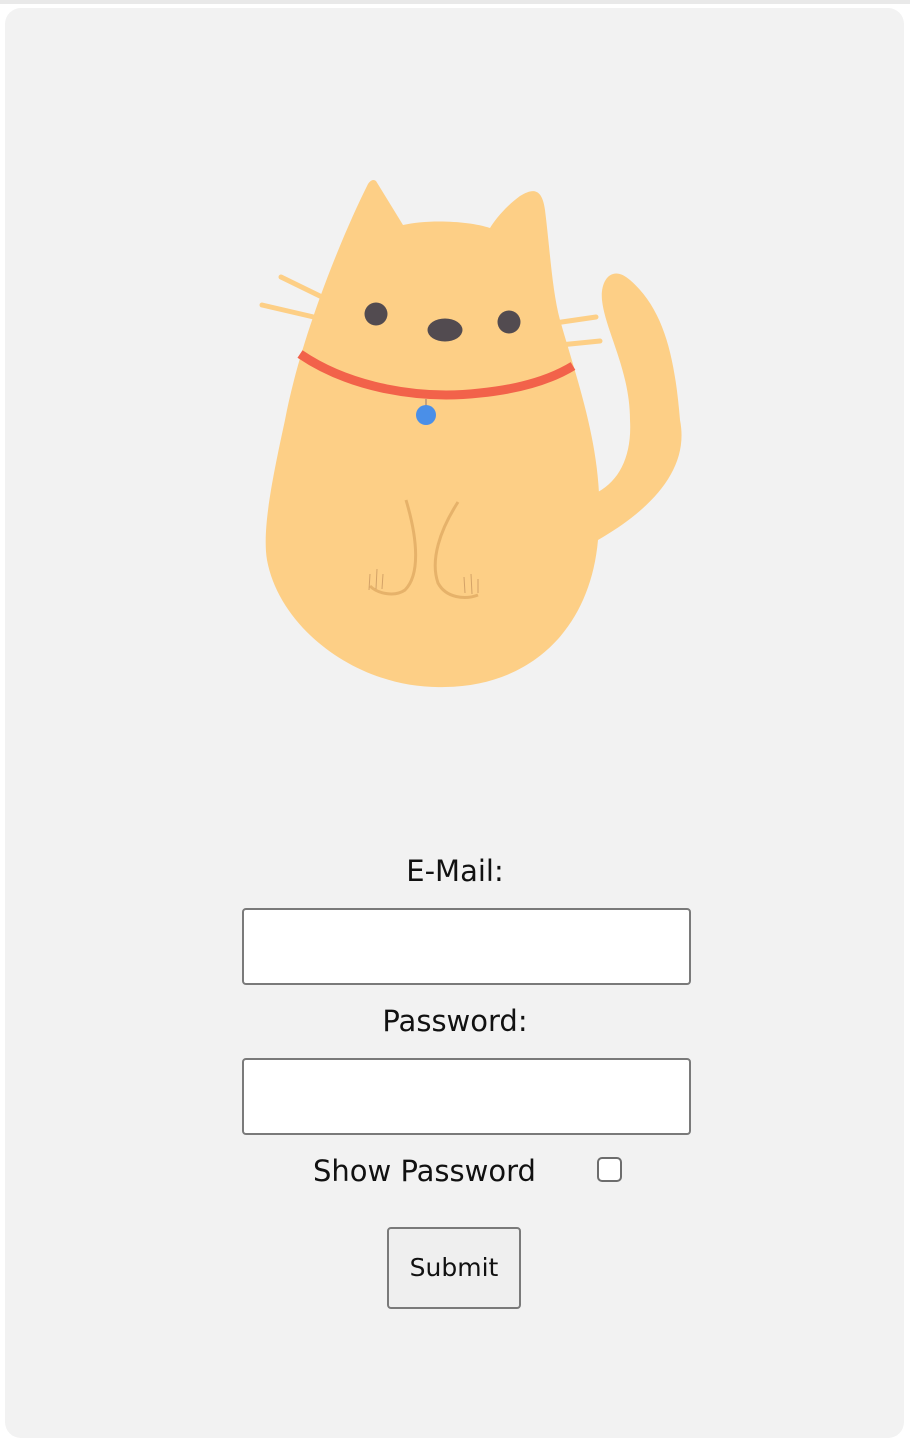 This screenshot has width=910, height=1444. What do you see at coordinates (432, 434) in the screenshot?
I see `cat-body` at bounding box center [432, 434].